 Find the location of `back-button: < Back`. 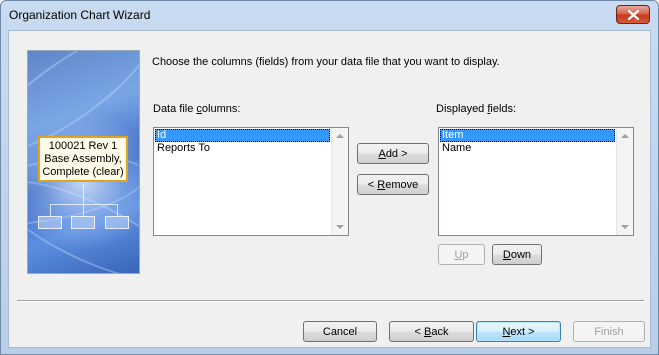

back-button: < Back is located at coordinates (431, 331).